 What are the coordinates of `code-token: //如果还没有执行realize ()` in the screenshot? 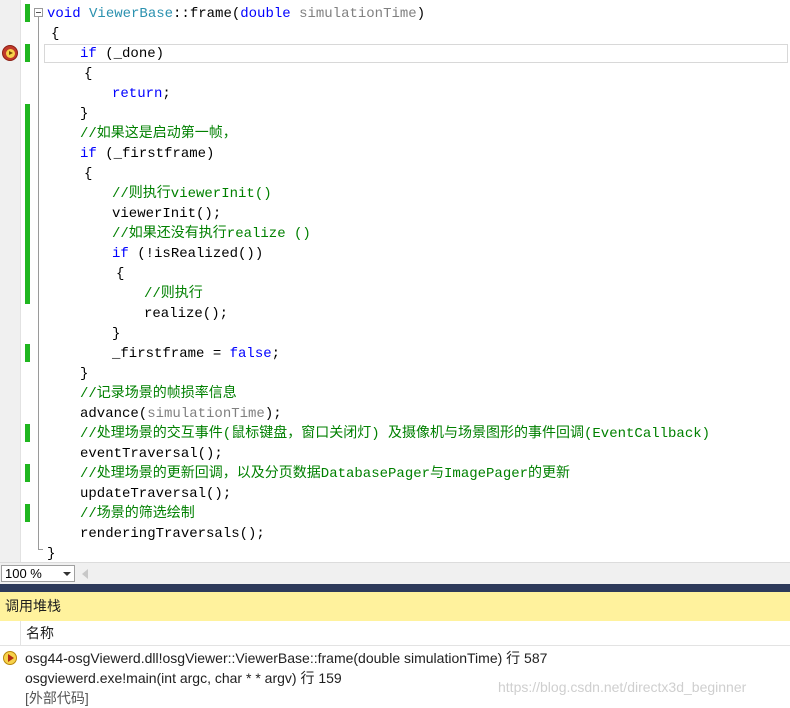 It's located at (211, 234).